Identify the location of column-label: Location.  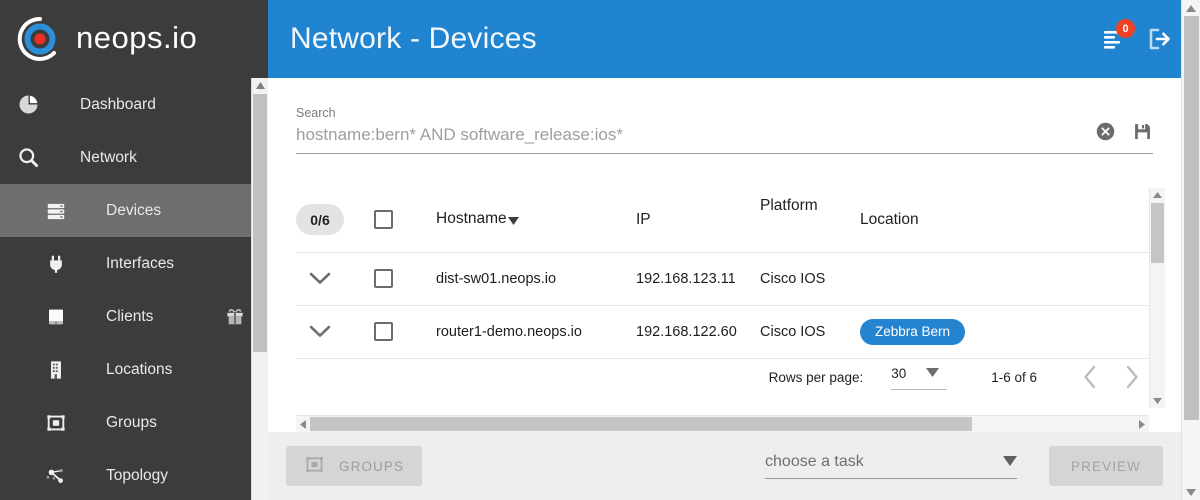
(889, 219).